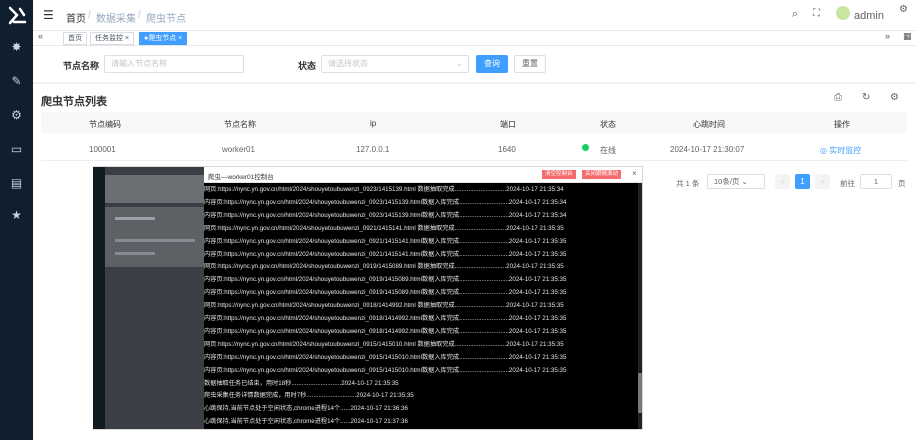  I want to click on tags-bar: « 首页 任务监控 × ●爬虫节点 × » ▦, so click(474, 38).